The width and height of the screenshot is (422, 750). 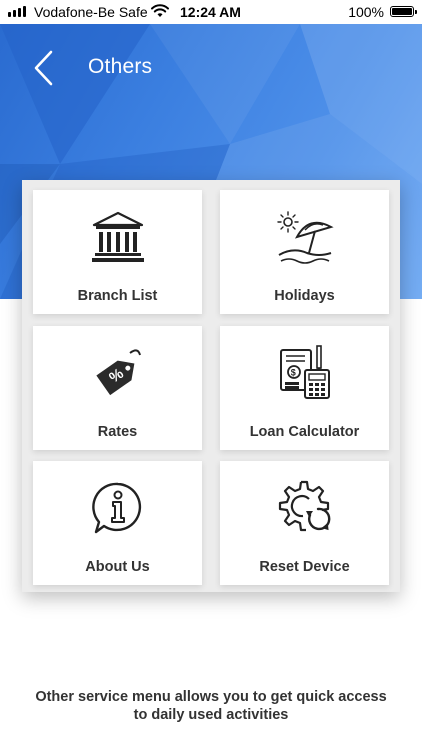 I want to click on about-us-button: About Us, so click(x=117, y=523).